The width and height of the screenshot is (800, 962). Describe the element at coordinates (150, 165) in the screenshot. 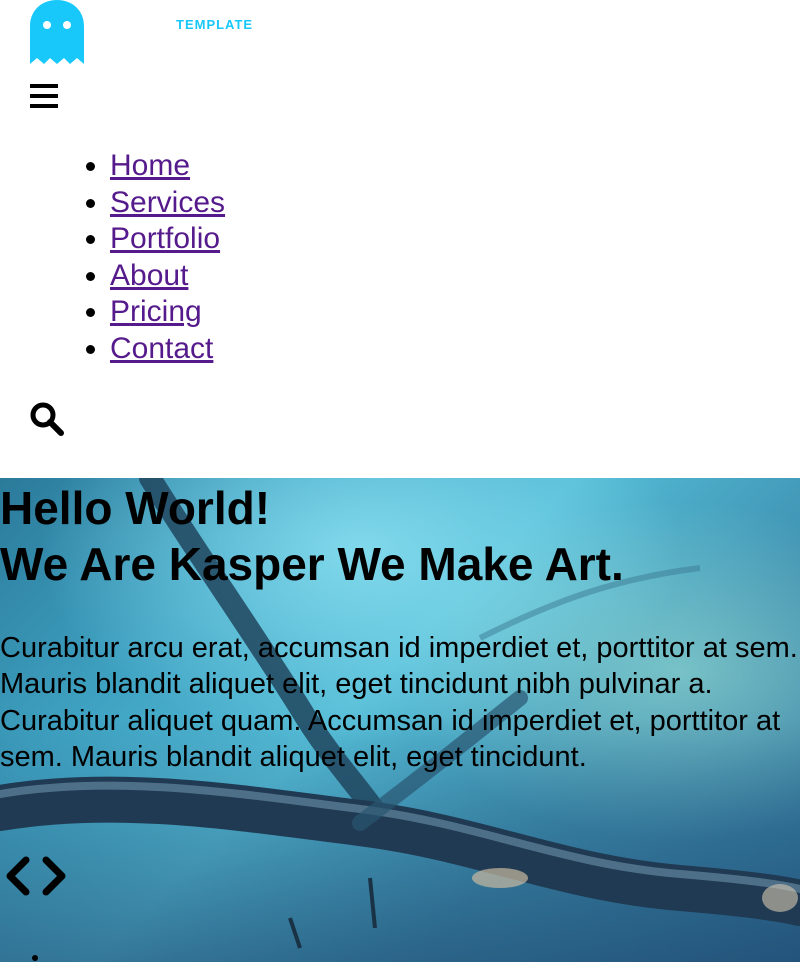

I see `nav-link-home: Home` at that location.